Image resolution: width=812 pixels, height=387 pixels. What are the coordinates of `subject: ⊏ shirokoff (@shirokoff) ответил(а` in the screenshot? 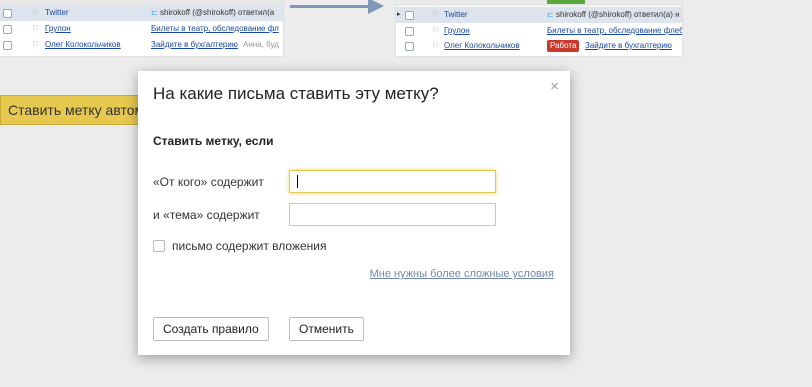 It's located at (212, 13).